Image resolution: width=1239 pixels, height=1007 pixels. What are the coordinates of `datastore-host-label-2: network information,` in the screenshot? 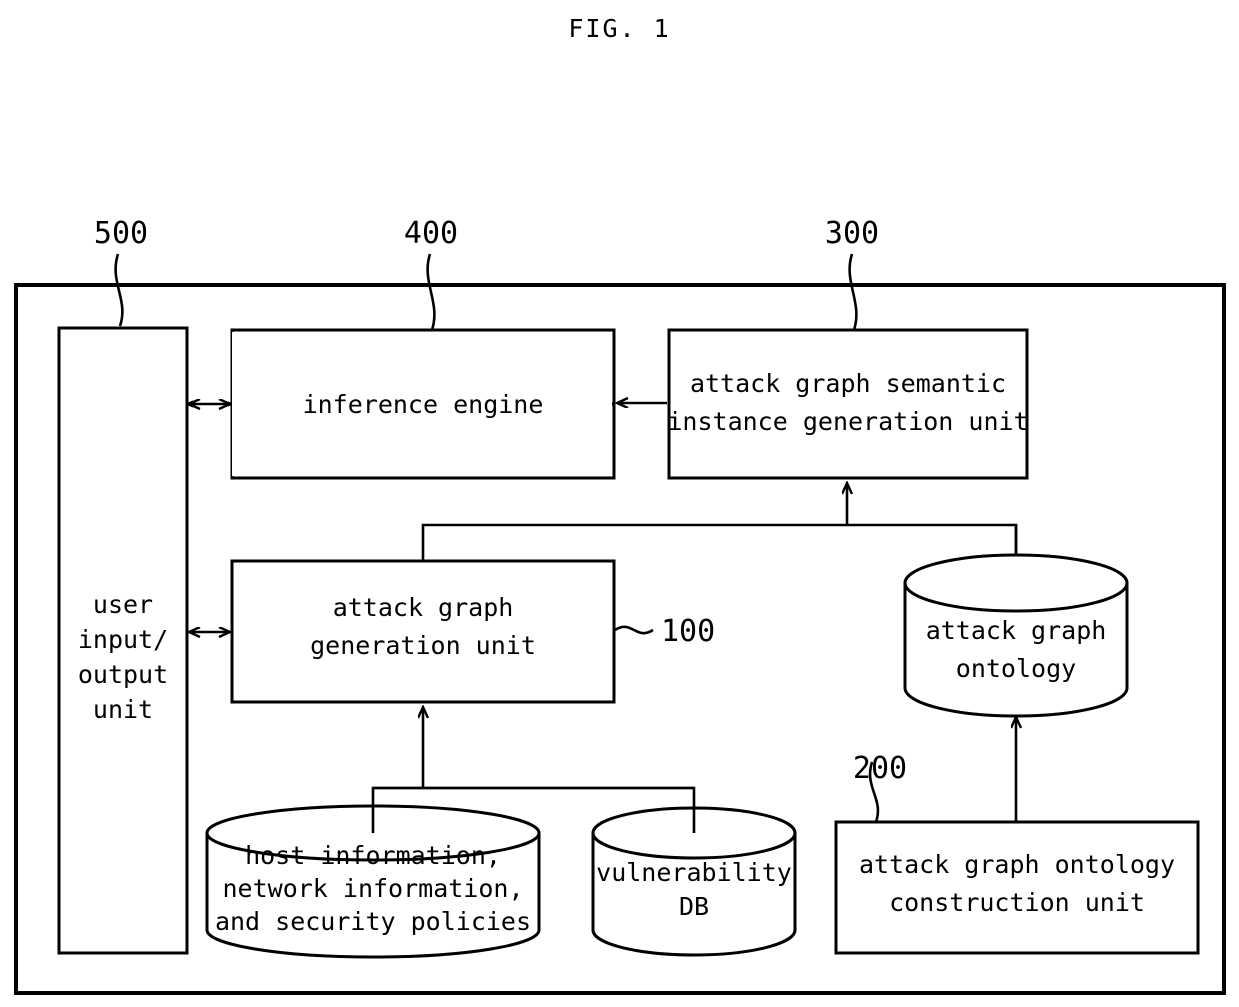 It's located at (372, 888).